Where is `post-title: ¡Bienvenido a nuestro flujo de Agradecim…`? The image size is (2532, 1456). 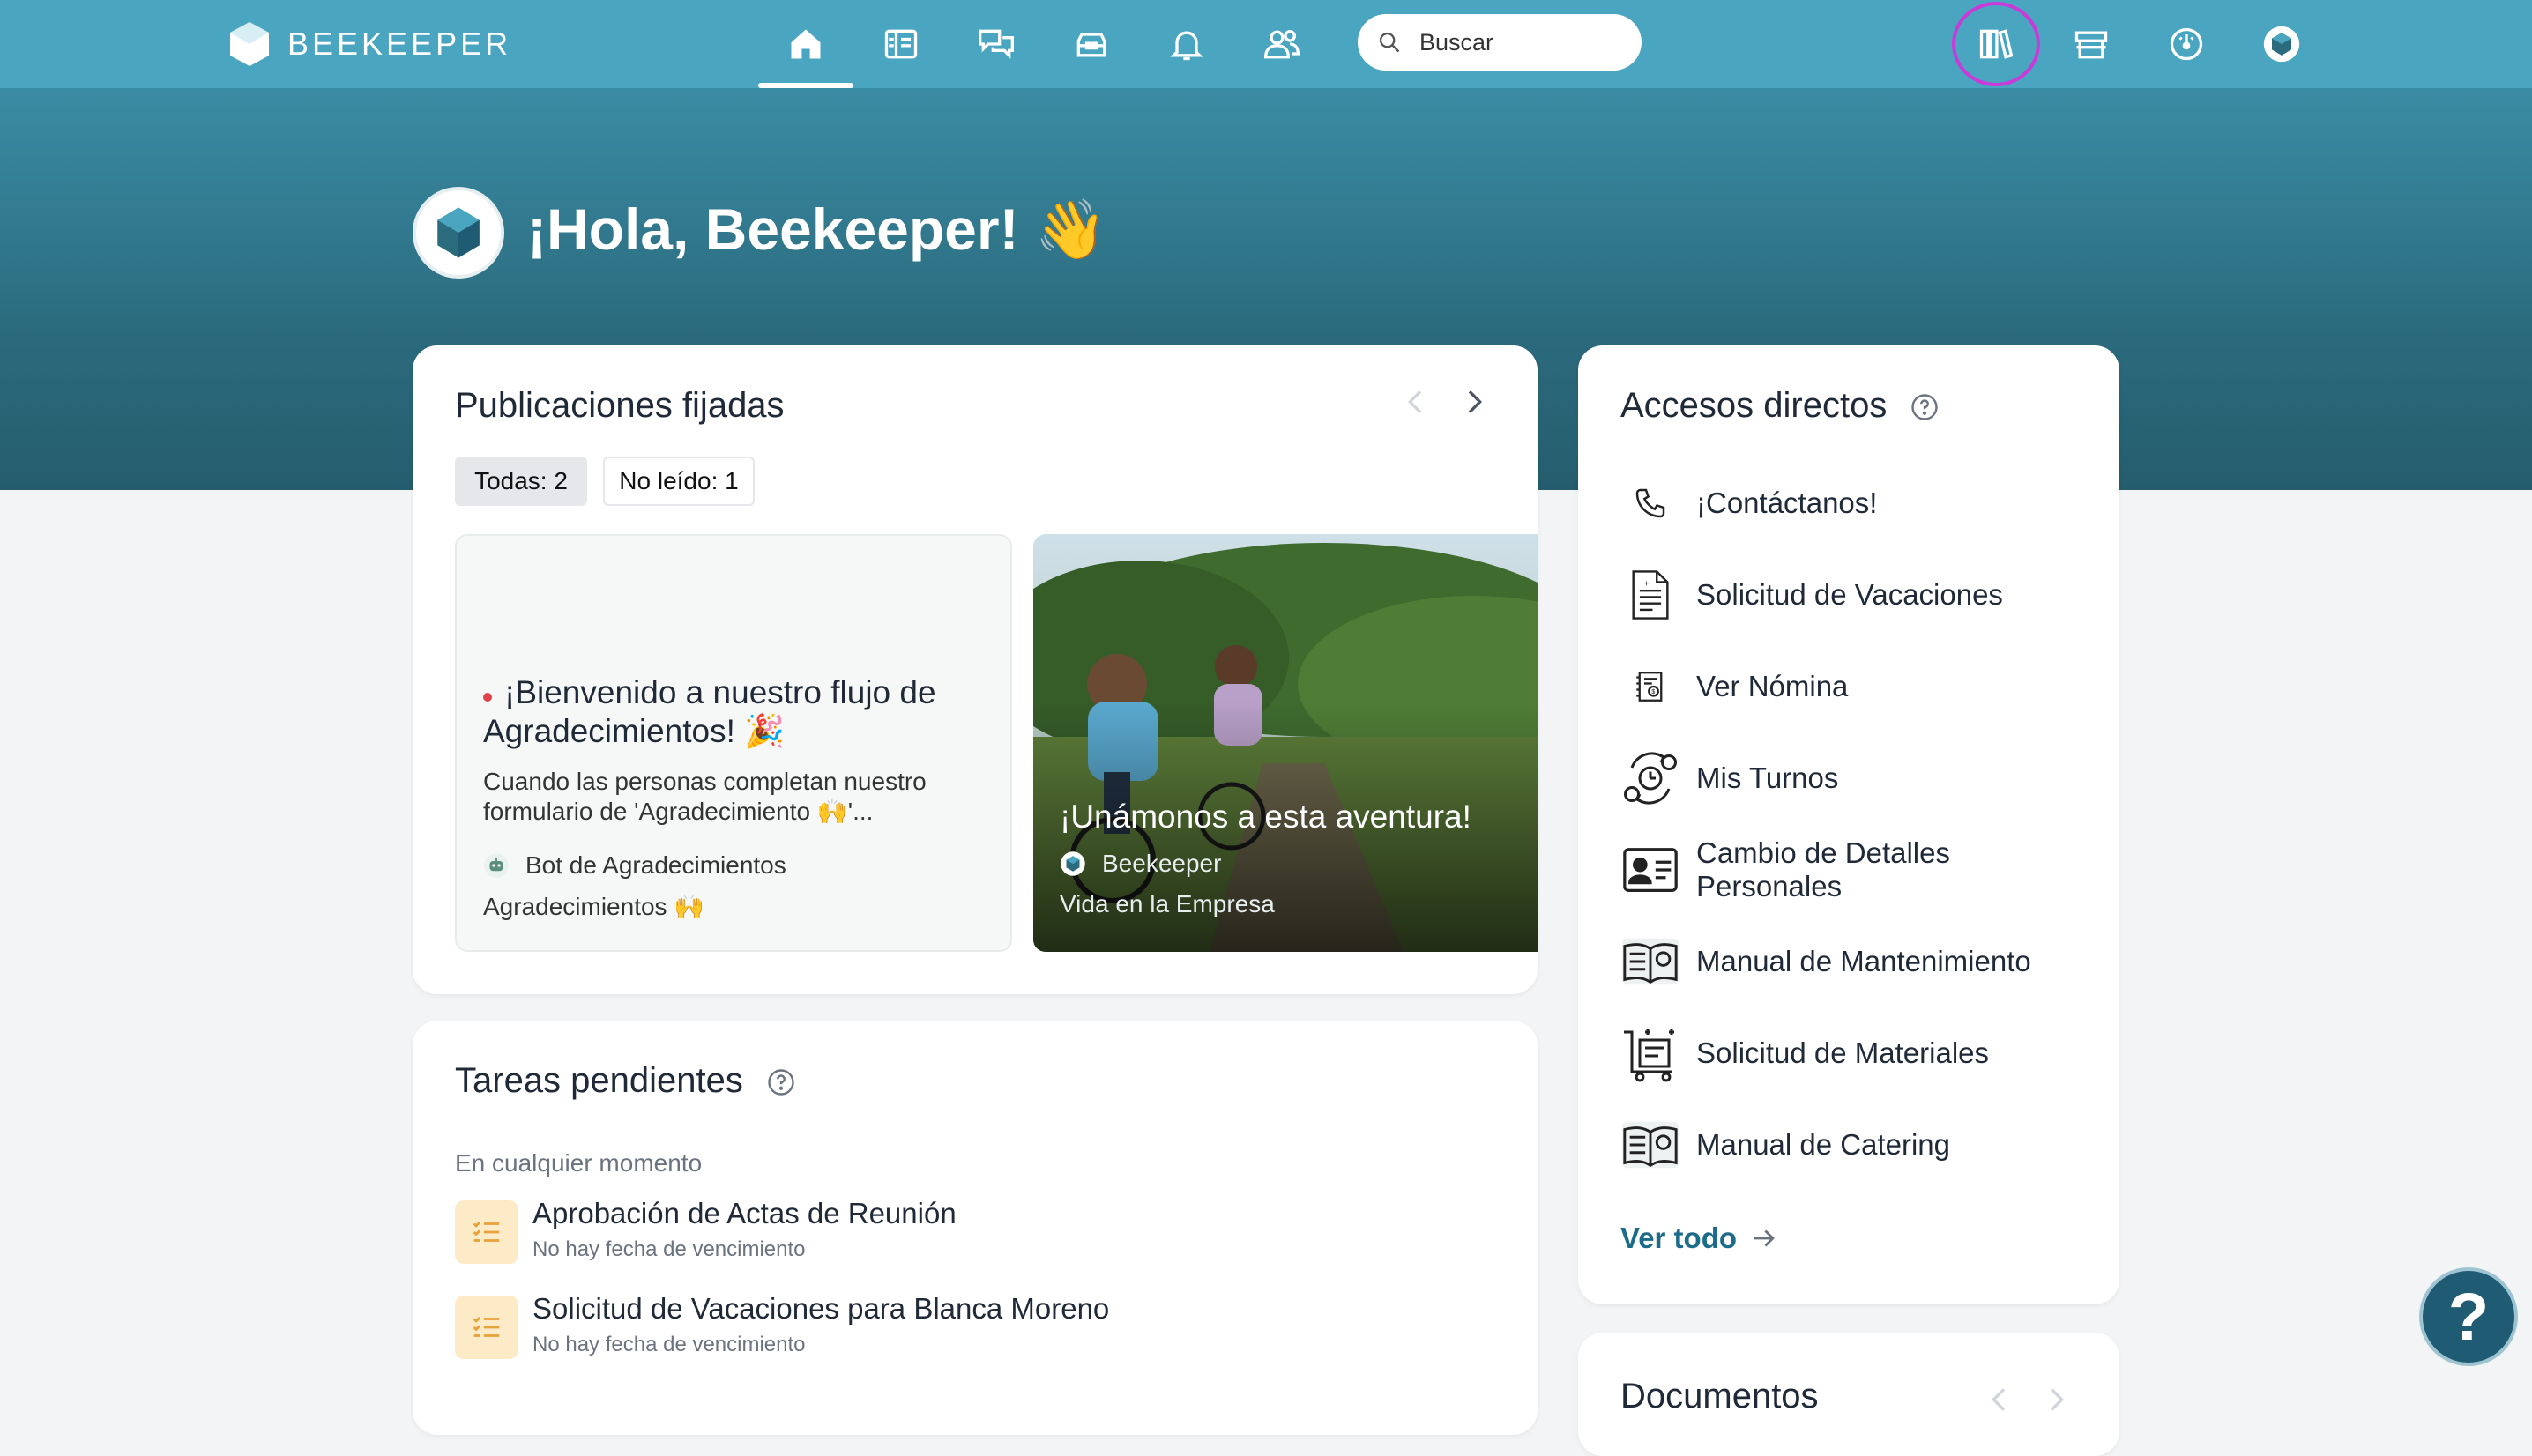 post-title: ¡Bienvenido a nuestro flujo de Agradecim… is located at coordinates (710, 711).